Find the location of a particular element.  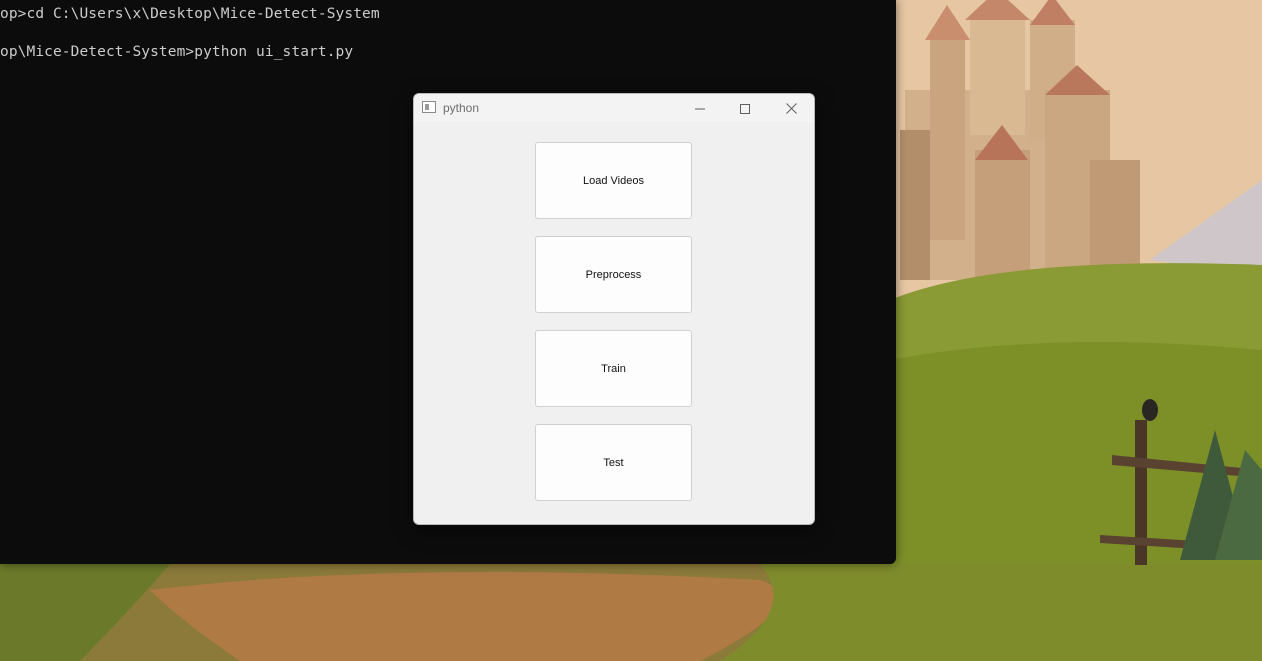

load-videos-button: Load Videos is located at coordinates (613, 180).